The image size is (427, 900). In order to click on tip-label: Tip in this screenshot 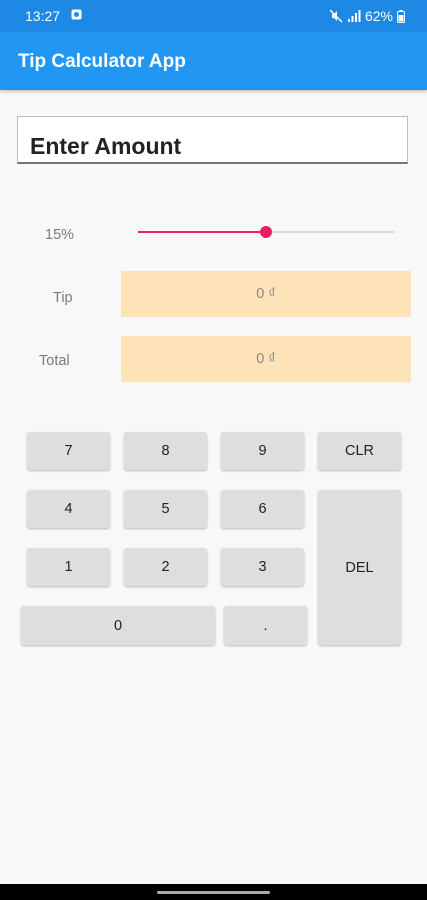, I will do `click(63, 298)`.